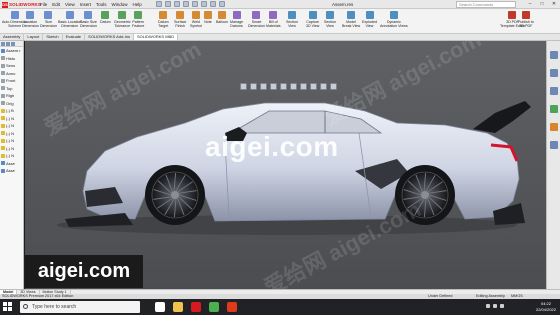 This screenshot has width=560, height=315. What do you see at coordinates (213, 4) in the screenshot?
I see `rebuild-icon` at bounding box center [213, 4].